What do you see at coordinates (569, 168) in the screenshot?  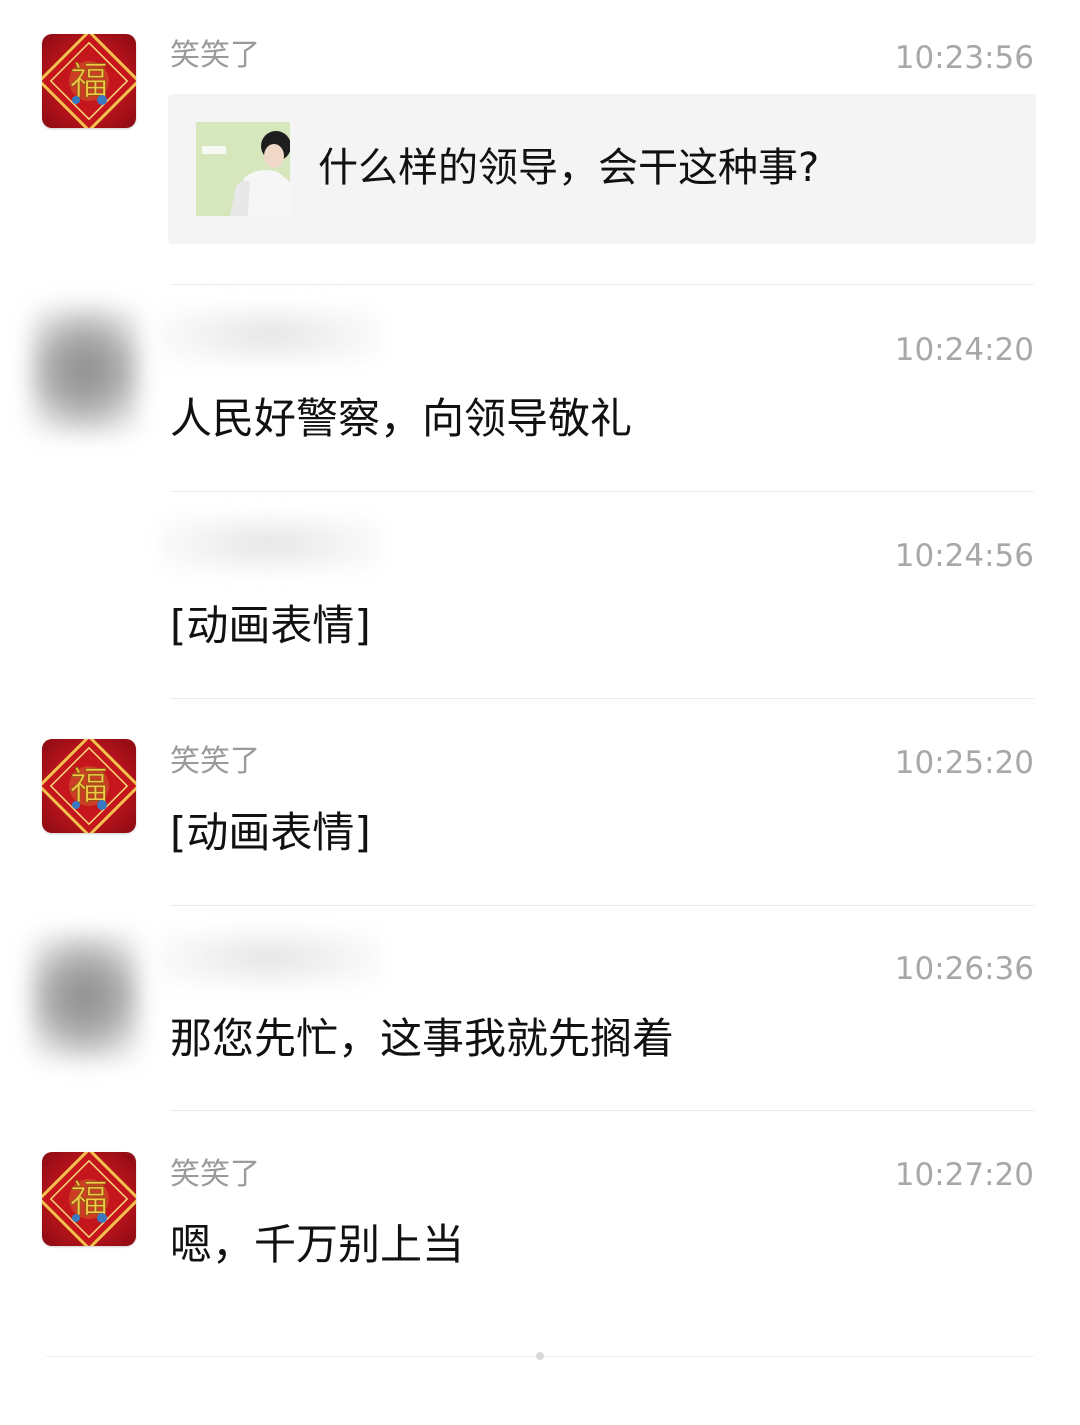 I see `quoted-article-title: 什么样的领导，会干这种事?` at bounding box center [569, 168].